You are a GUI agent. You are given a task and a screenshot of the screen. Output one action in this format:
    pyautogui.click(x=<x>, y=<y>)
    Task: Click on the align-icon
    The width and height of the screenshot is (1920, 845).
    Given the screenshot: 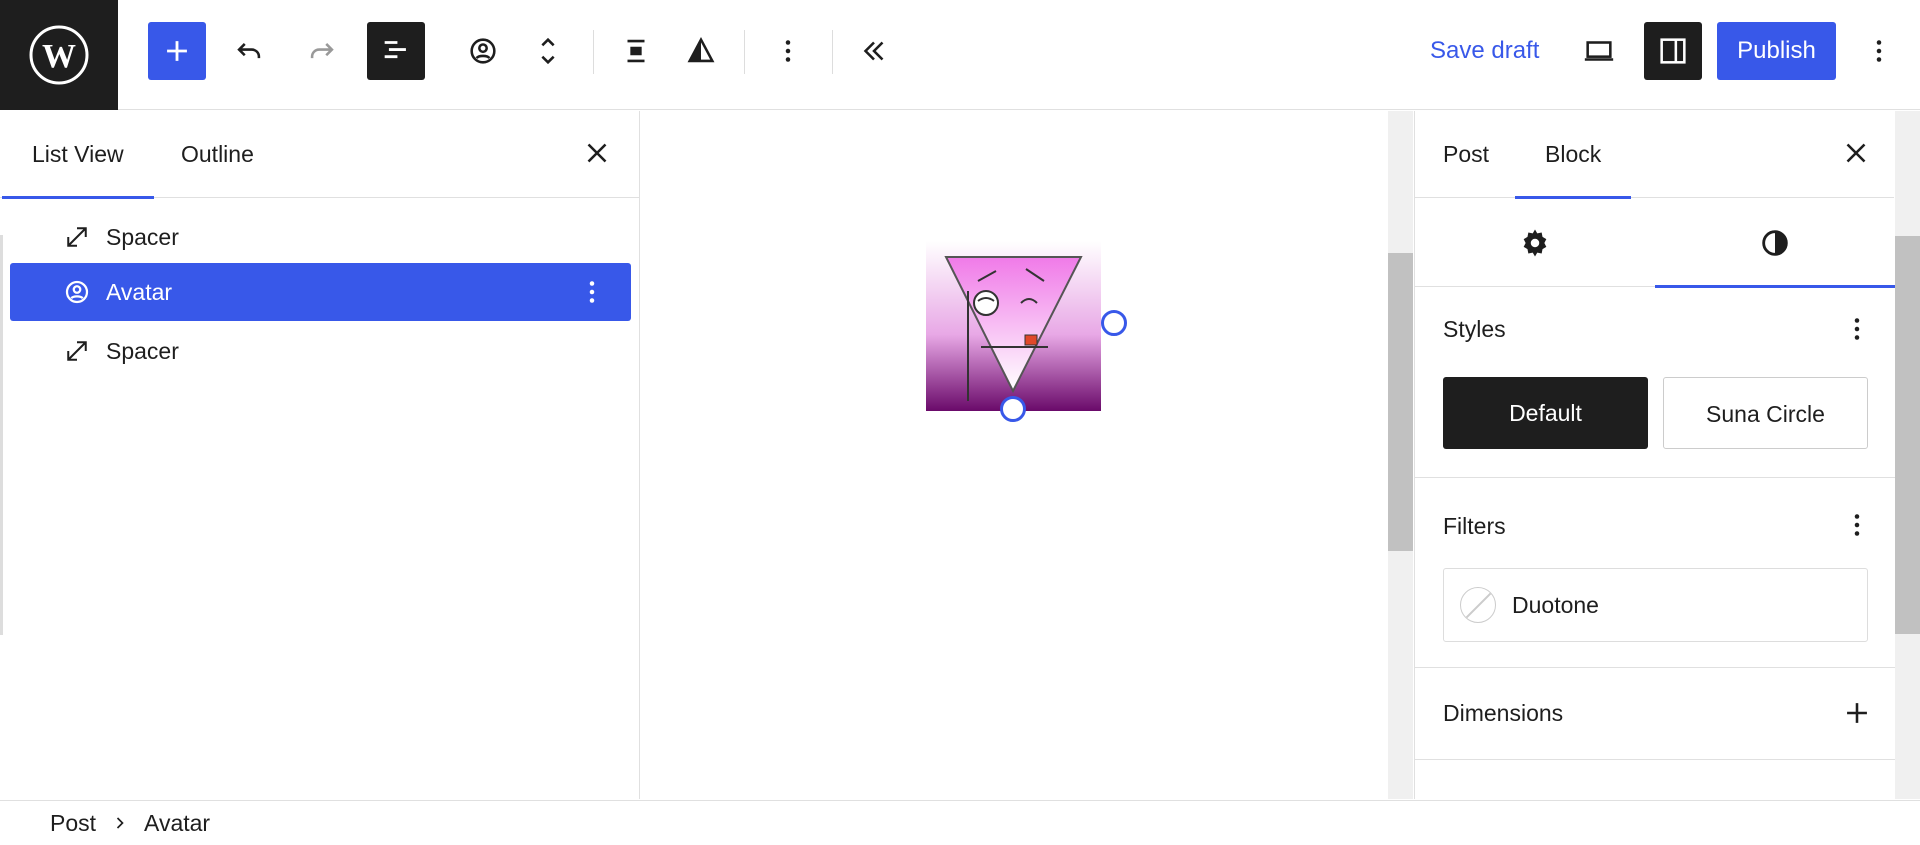 What is the action you would take?
    pyautogui.click(x=636, y=51)
    